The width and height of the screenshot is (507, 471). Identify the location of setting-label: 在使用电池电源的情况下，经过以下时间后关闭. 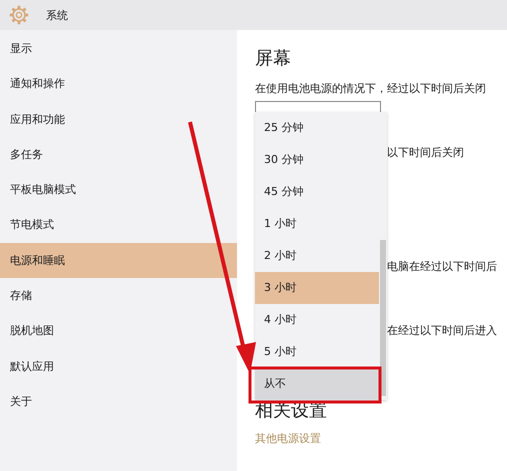
(371, 89).